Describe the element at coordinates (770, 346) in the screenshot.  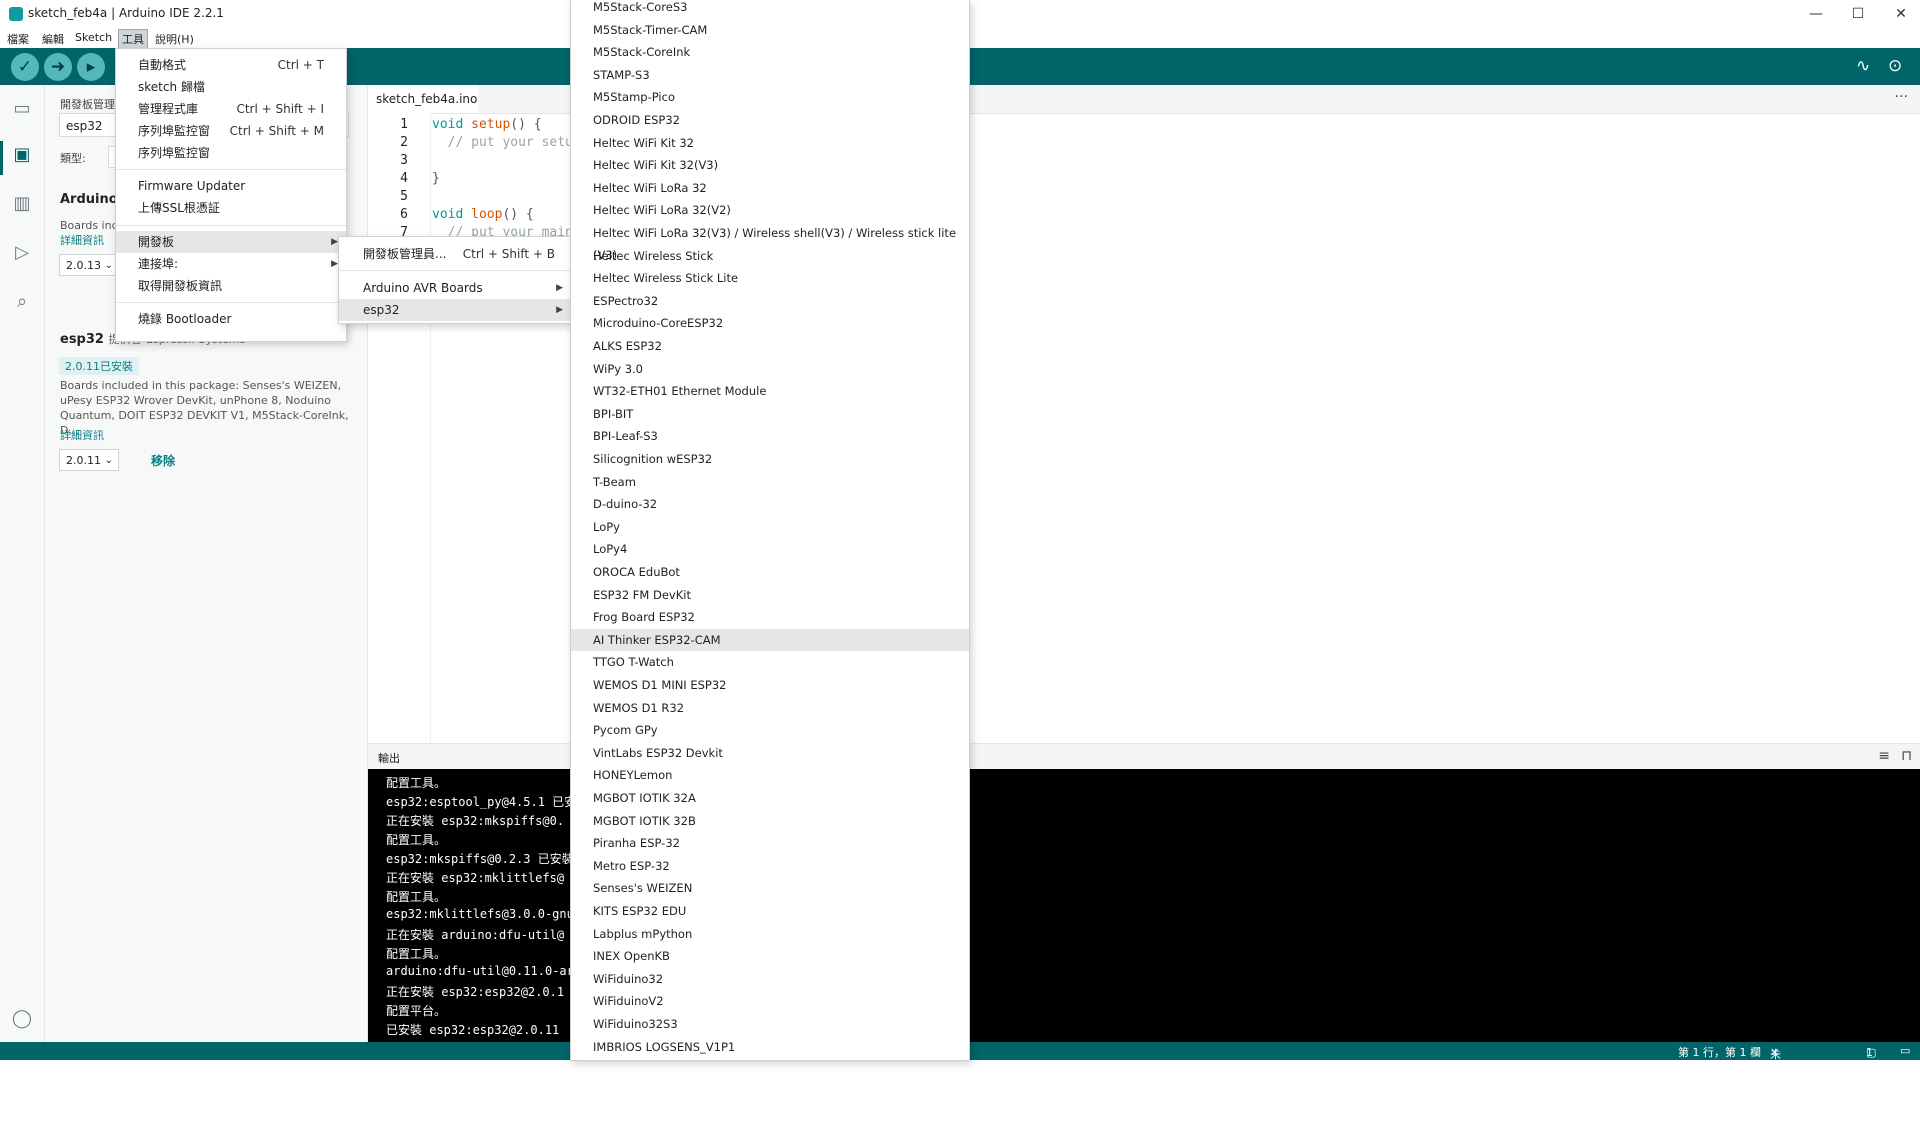
I see `board-item: ALKS ESP32` at that location.